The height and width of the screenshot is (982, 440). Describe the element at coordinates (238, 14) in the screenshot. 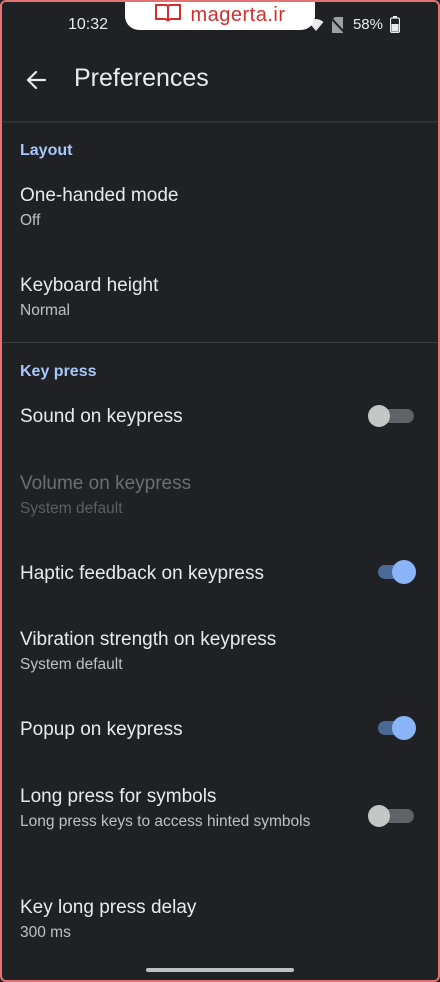

I see `watermark-text: magerta.ir` at that location.